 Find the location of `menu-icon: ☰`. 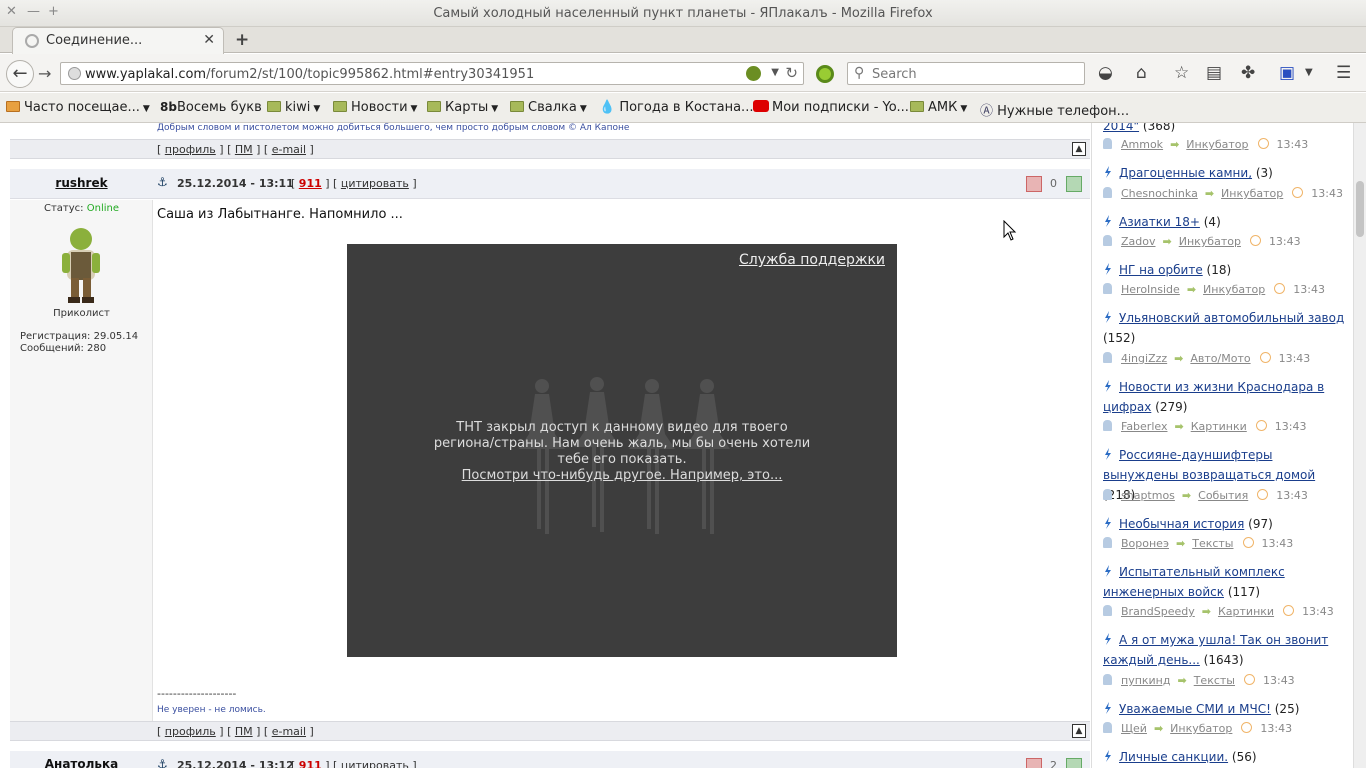

menu-icon: ☰ is located at coordinates (1343, 73).